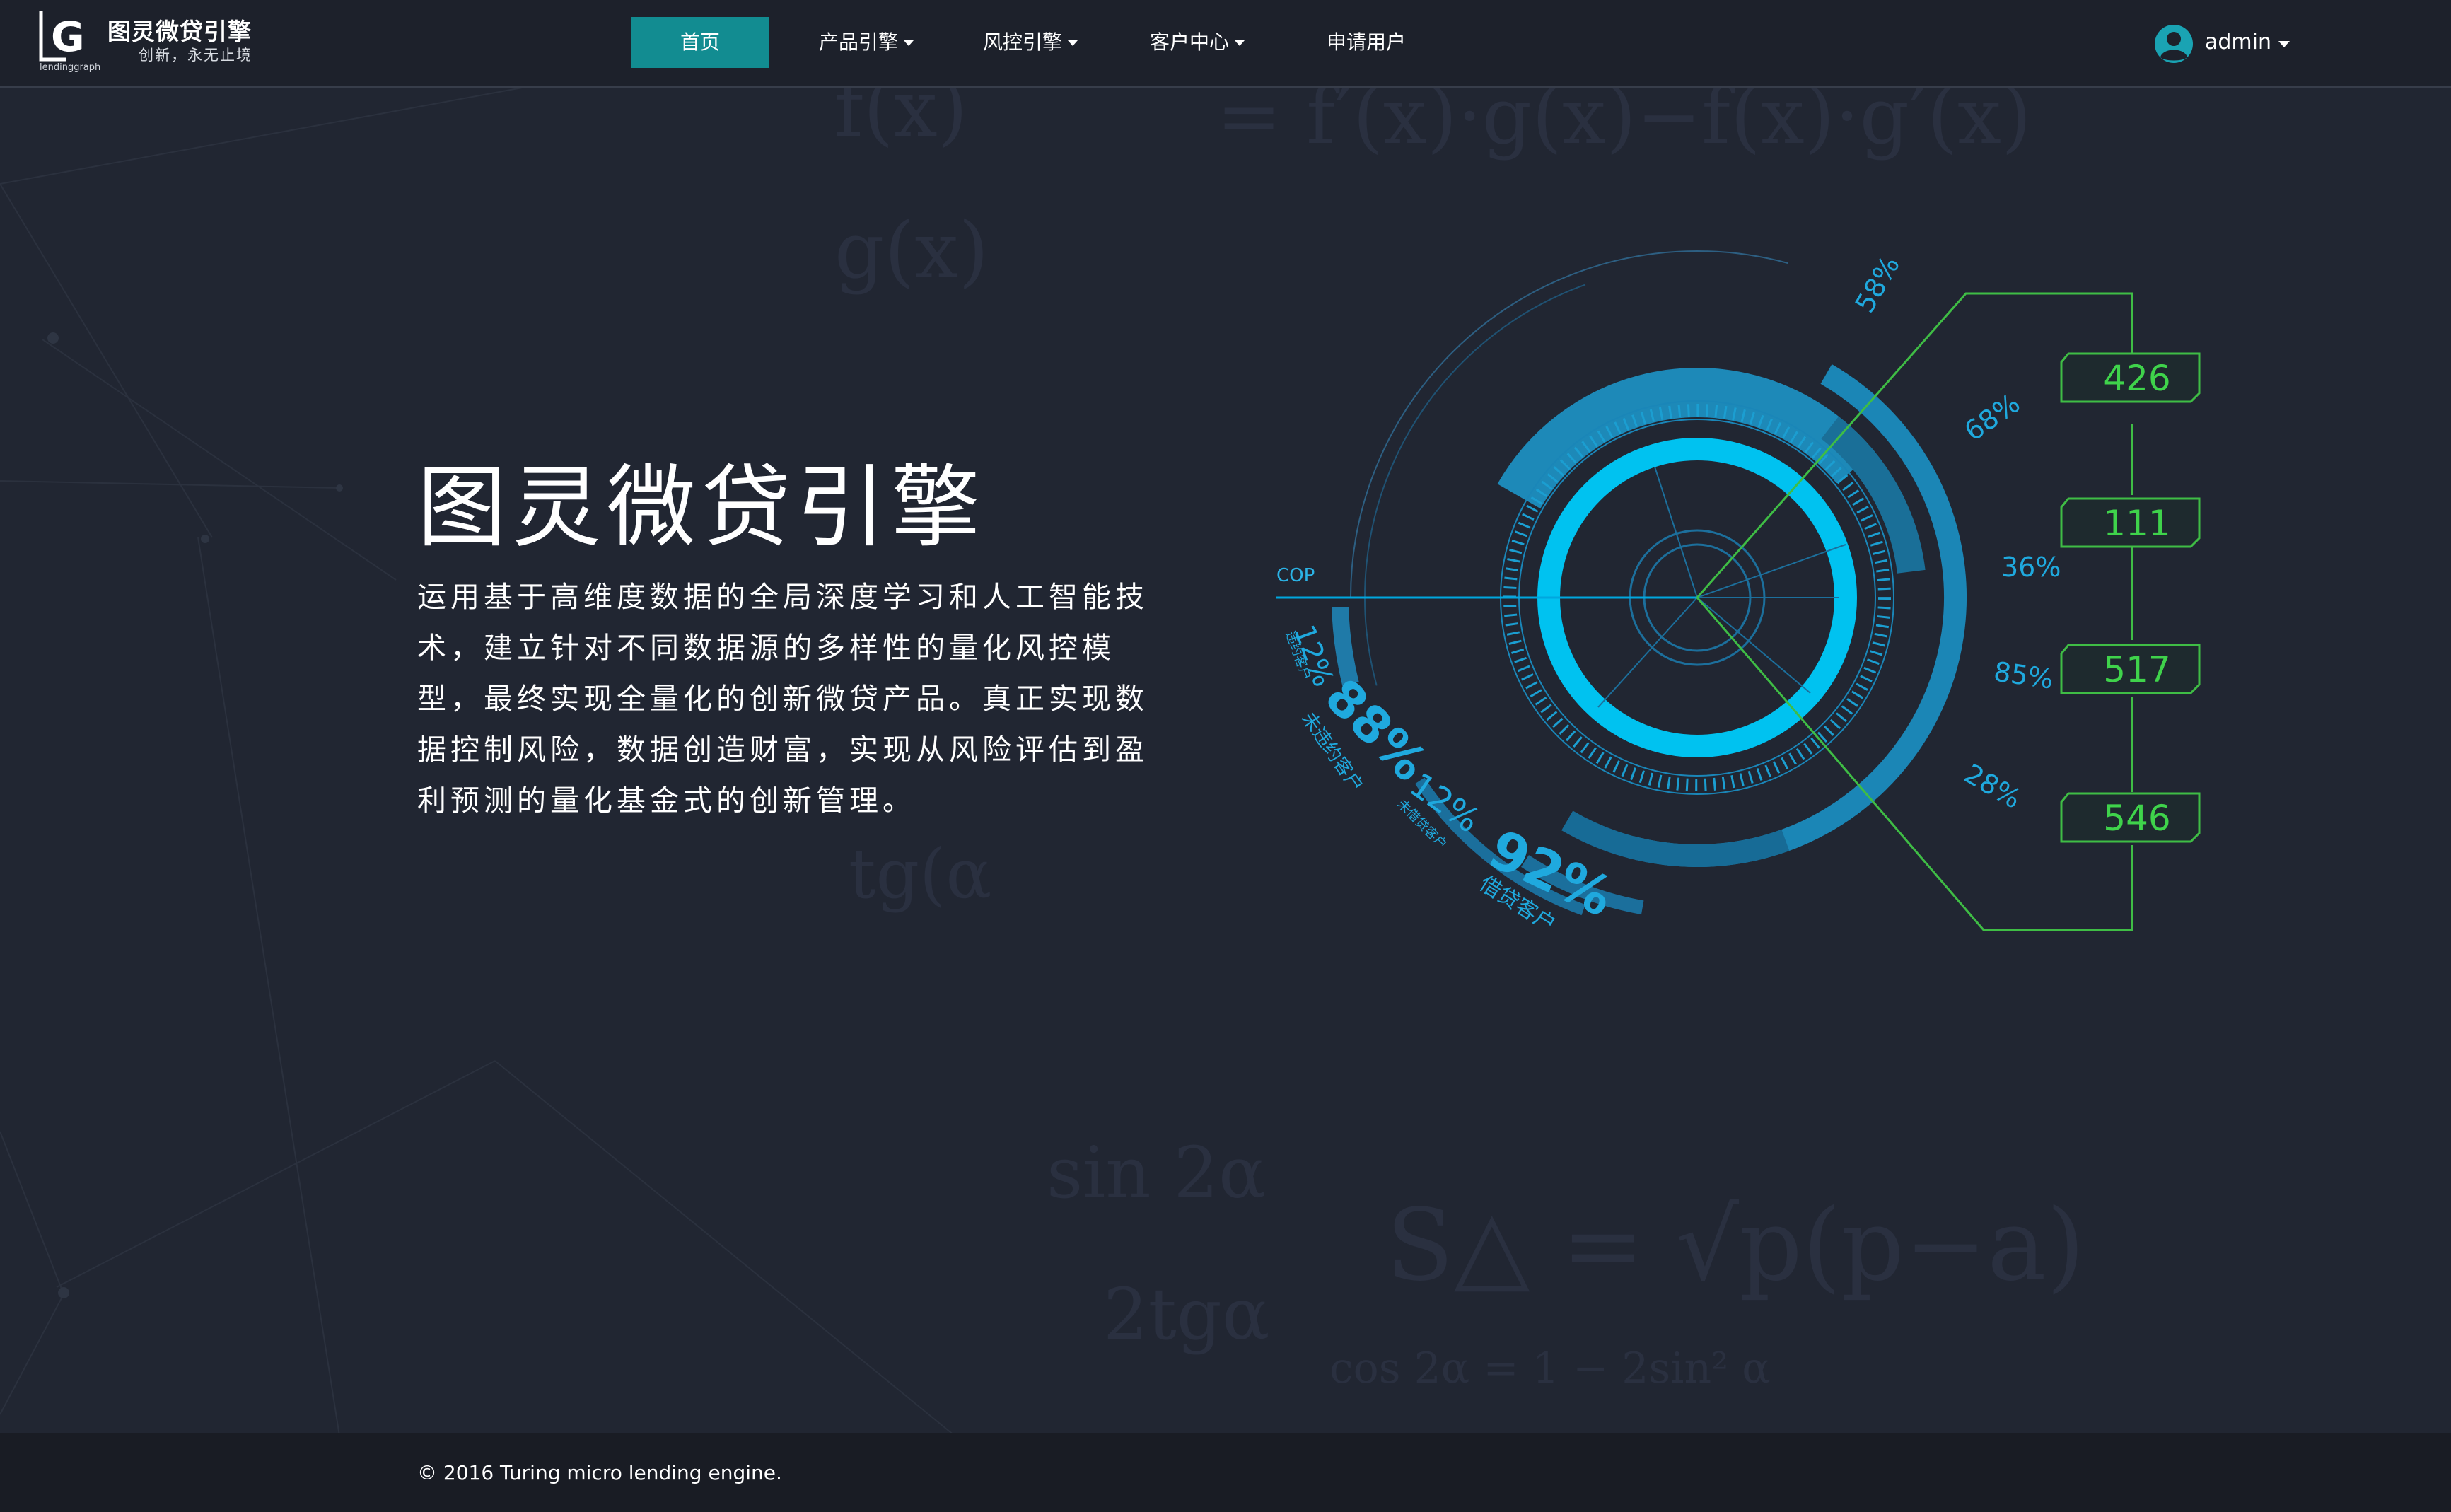  Describe the element at coordinates (920, 874) in the screenshot. I see `bg-formula: tg(α` at that location.